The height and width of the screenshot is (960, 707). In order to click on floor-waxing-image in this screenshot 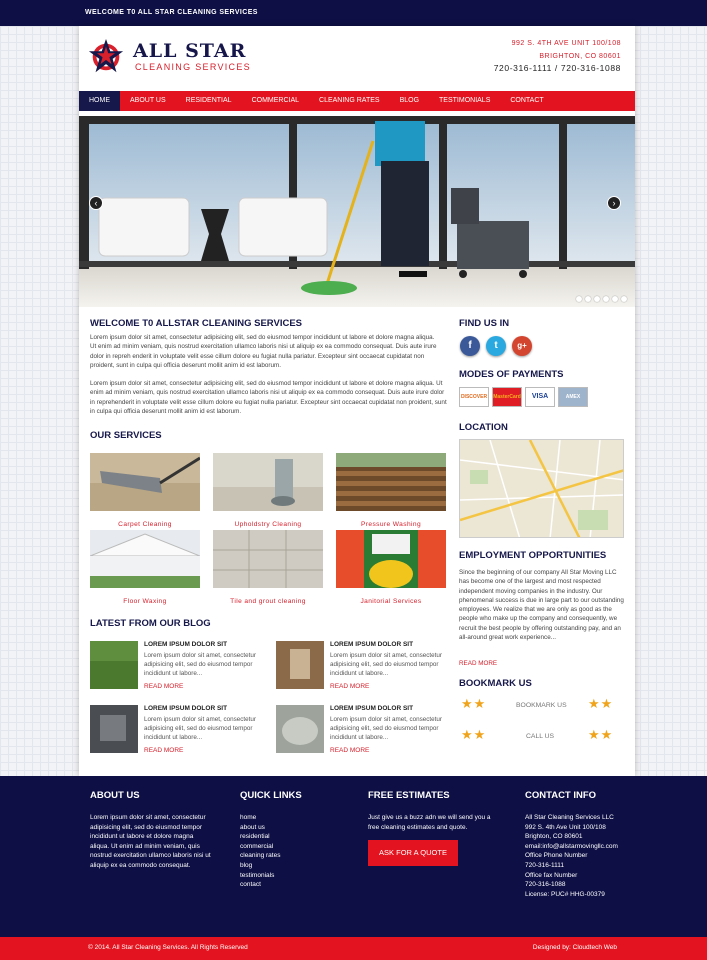, I will do `click(145, 559)`.